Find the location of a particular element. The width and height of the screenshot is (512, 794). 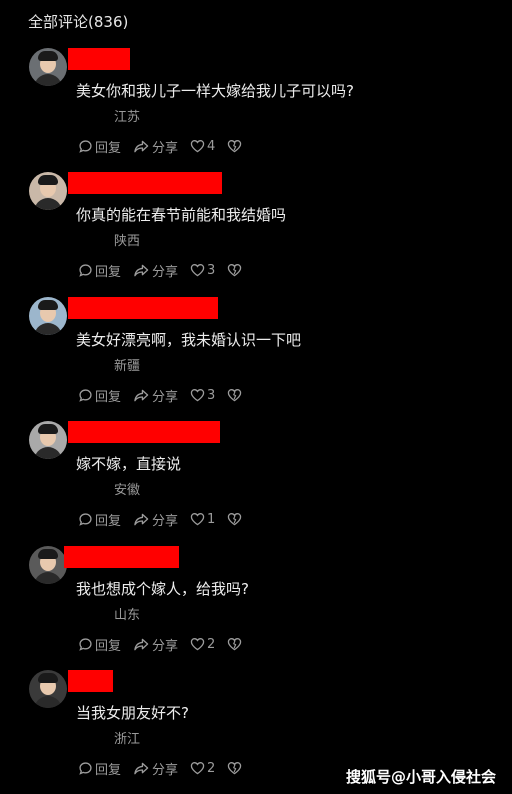

comment-text: 我也想成个嫁人，给我吗? is located at coordinates (162, 589).